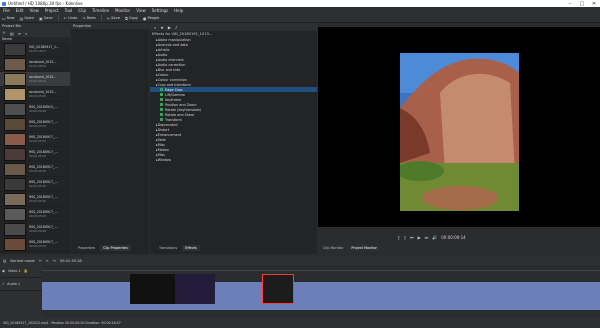 The image size is (600, 328). Describe the element at coordinates (21, 271) in the screenshot. I see `track-header-video1: ◉ Video 1 🔒` at that location.